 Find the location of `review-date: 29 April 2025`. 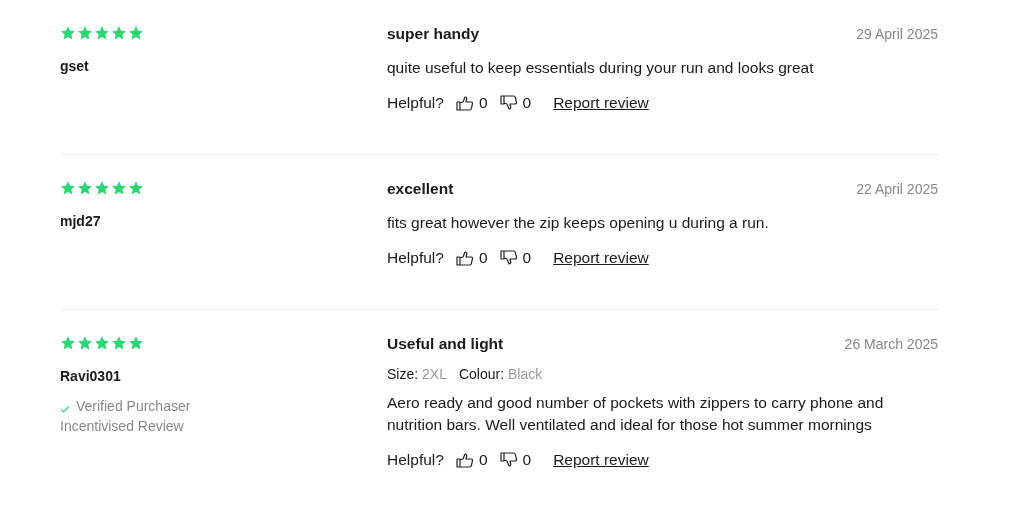

review-date: 29 April 2025 is located at coordinates (897, 34).